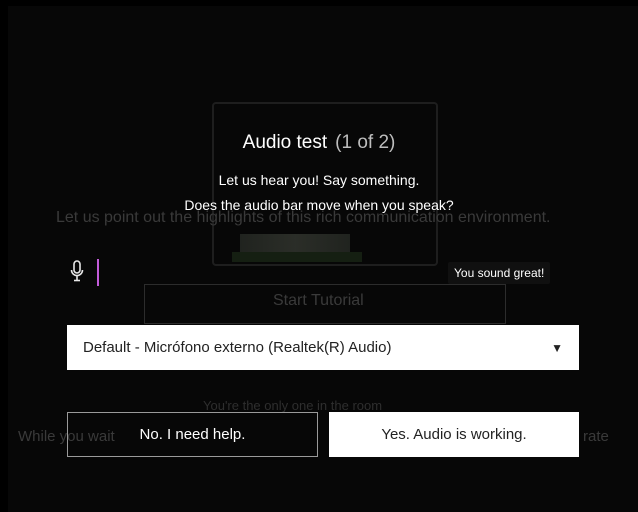  Describe the element at coordinates (557, 347) in the screenshot. I see `caret-down-icon: ▼` at that location.